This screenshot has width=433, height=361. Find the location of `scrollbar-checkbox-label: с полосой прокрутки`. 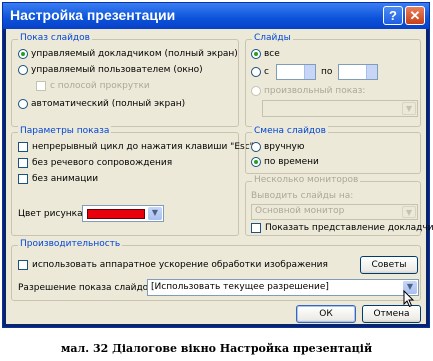

scrollbar-checkbox-label: с полосой прокрутки is located at coordinates (100, 86).